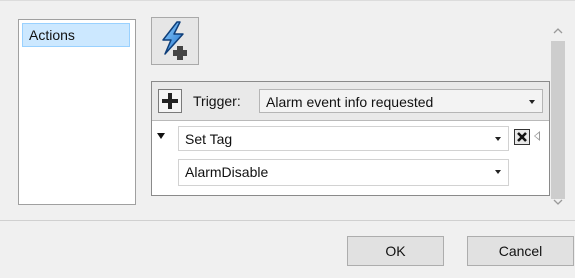 The image size is (575, 278). I want to click on top-divider, so click(287, 0).